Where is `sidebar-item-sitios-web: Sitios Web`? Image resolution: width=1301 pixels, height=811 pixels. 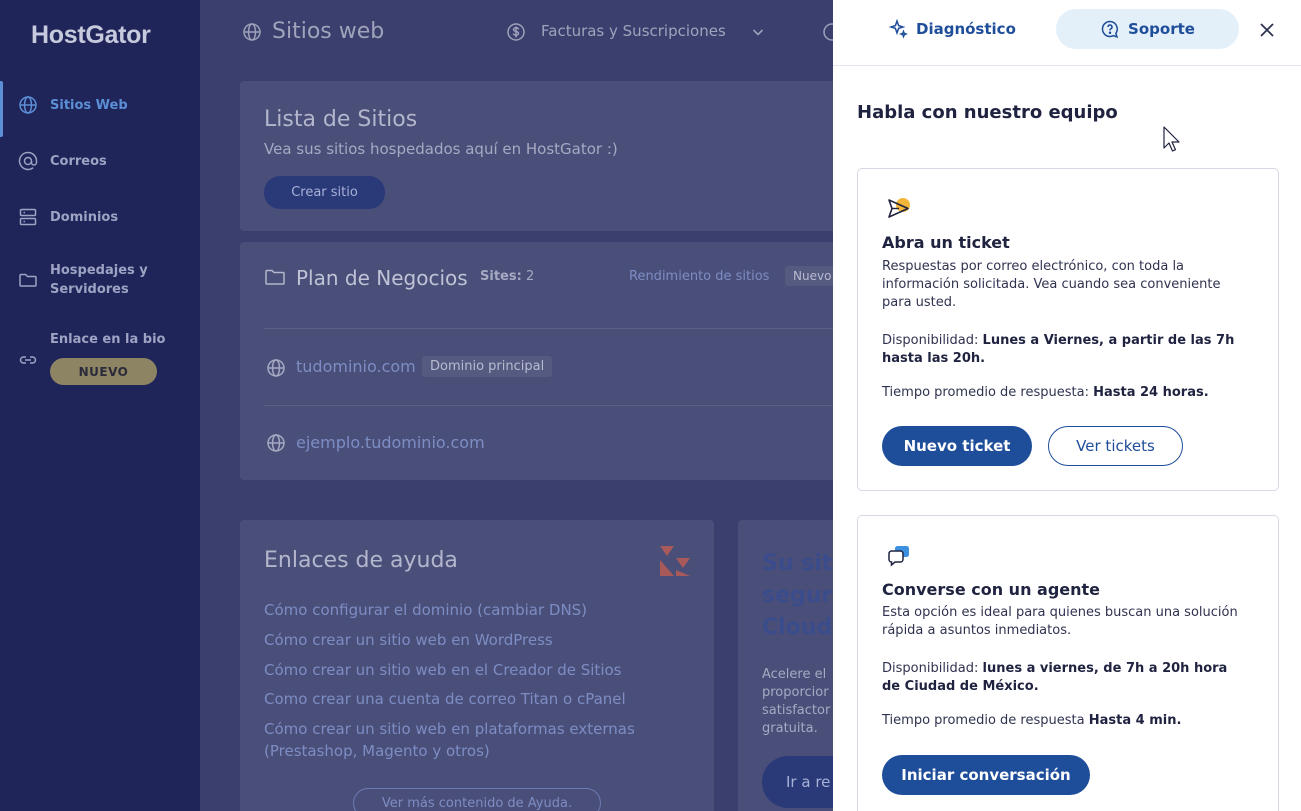 sidebar-item-sitios-web: Sitios Web is located at coordinates (100, 109).